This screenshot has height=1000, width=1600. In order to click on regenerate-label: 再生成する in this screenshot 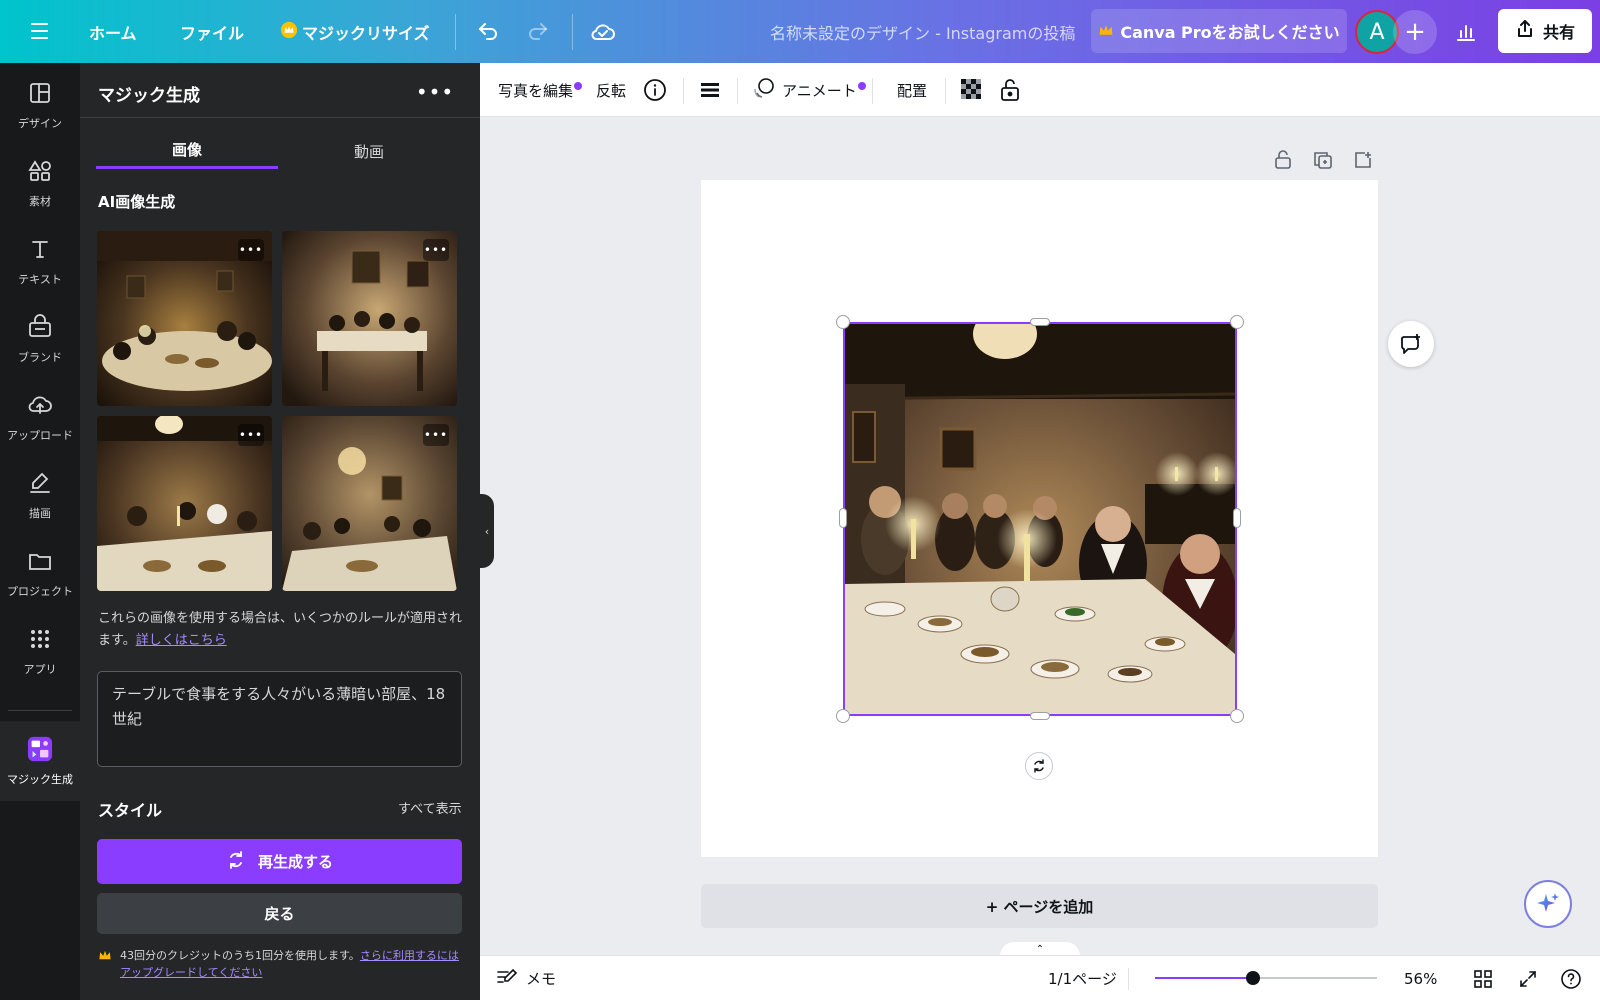, I will do `click(295, 862)`.